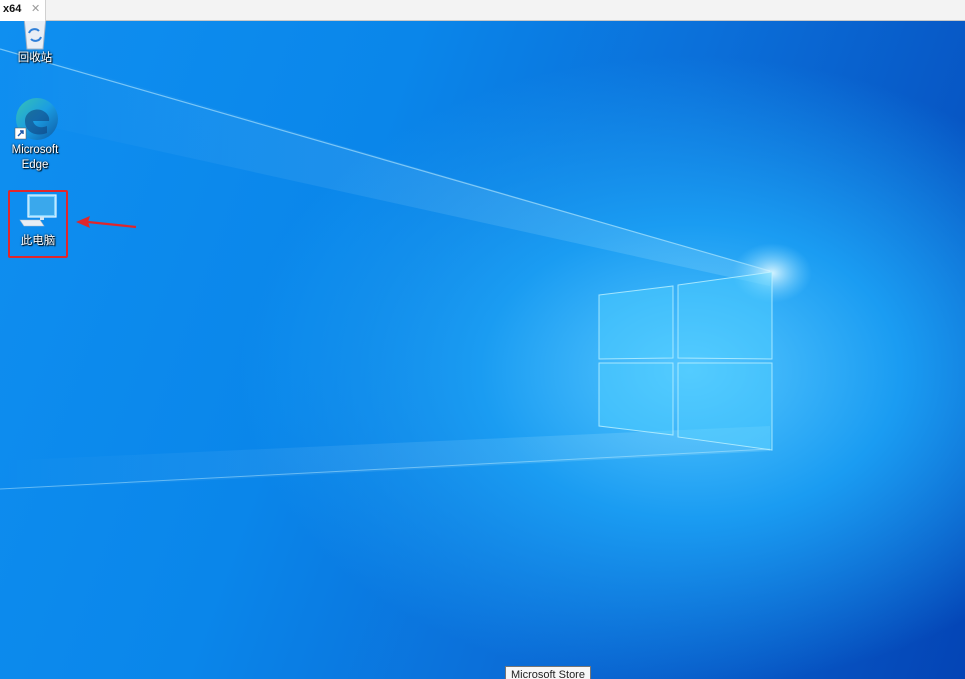 The width and height of the screenshot is (965, 679). I want to click on recycle-bin-desktop-icon: 回收站, so click(35, 43).